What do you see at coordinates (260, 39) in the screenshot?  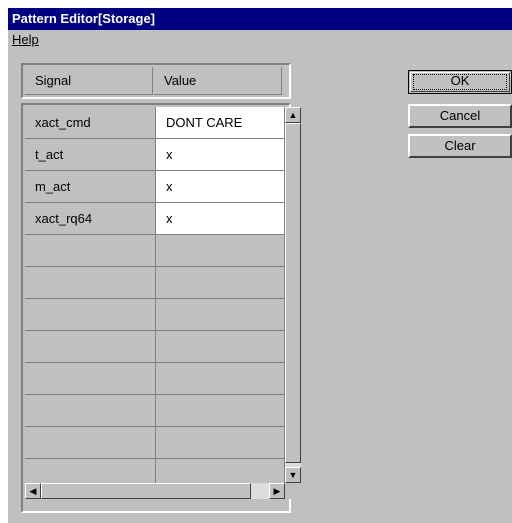 I see `menu-bar: Help` at bounding box center [260, 39].